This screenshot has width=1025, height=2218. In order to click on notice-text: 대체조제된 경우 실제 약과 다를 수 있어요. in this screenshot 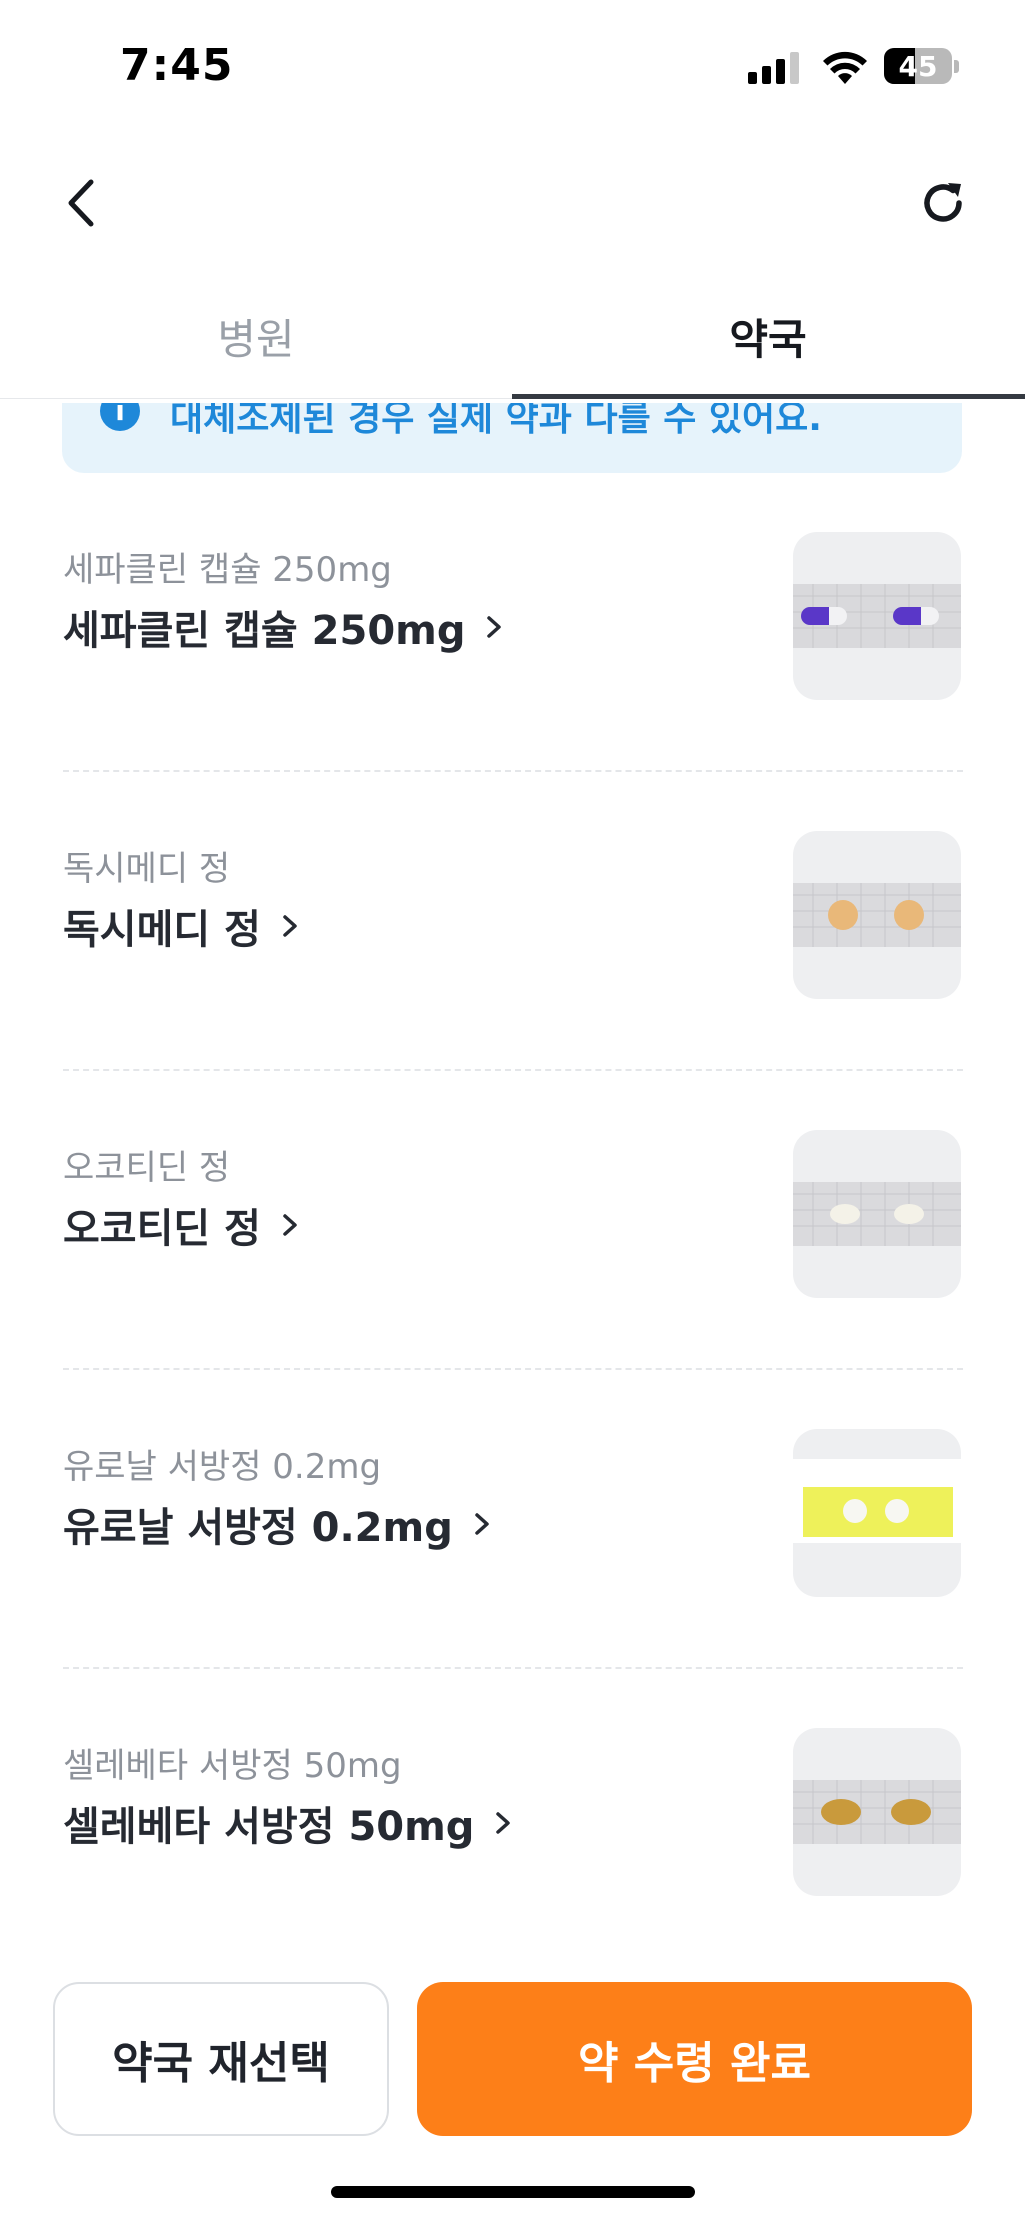, I will do `click(496, 421)`.